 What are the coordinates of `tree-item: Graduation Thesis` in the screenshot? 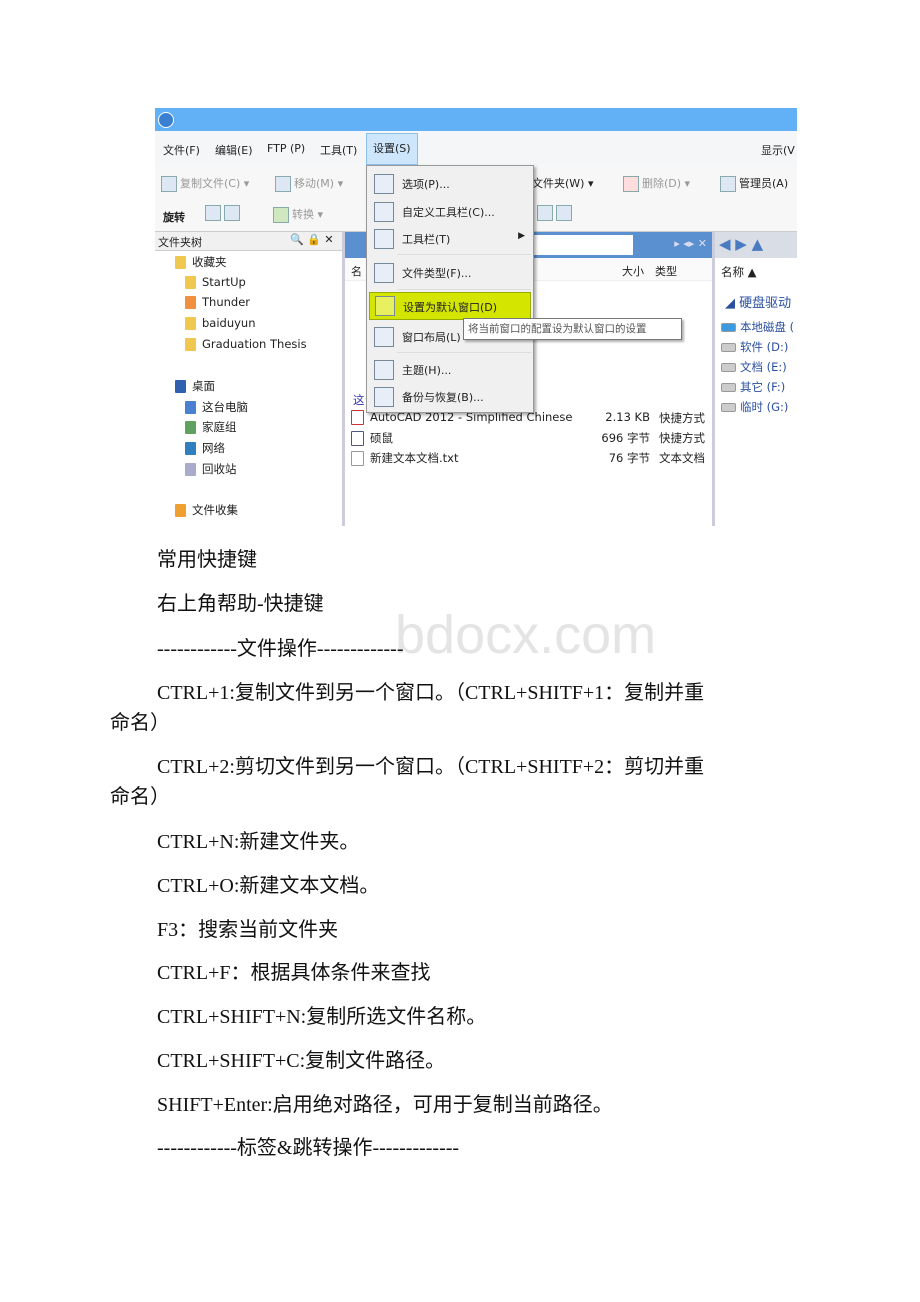 It's located at (246, 344).